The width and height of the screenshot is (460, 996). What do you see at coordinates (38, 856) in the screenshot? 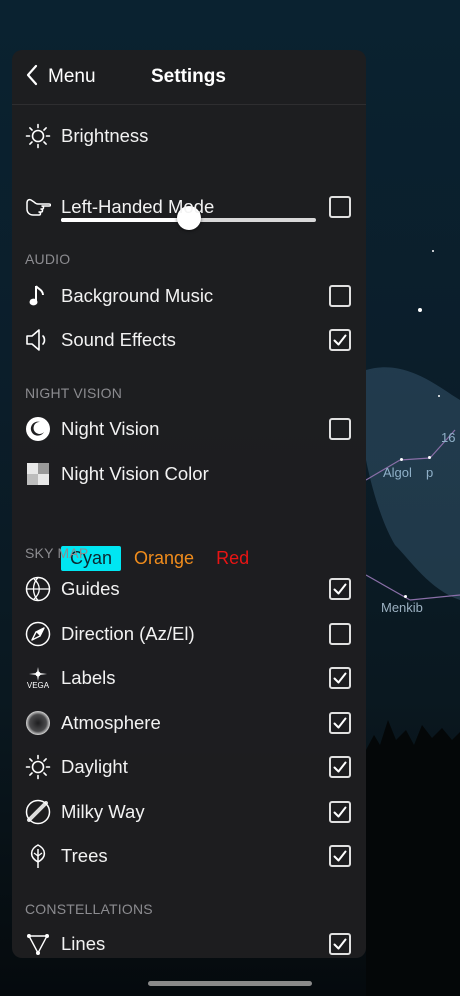
I see `tree-icon` at bounding box center [38, 856].